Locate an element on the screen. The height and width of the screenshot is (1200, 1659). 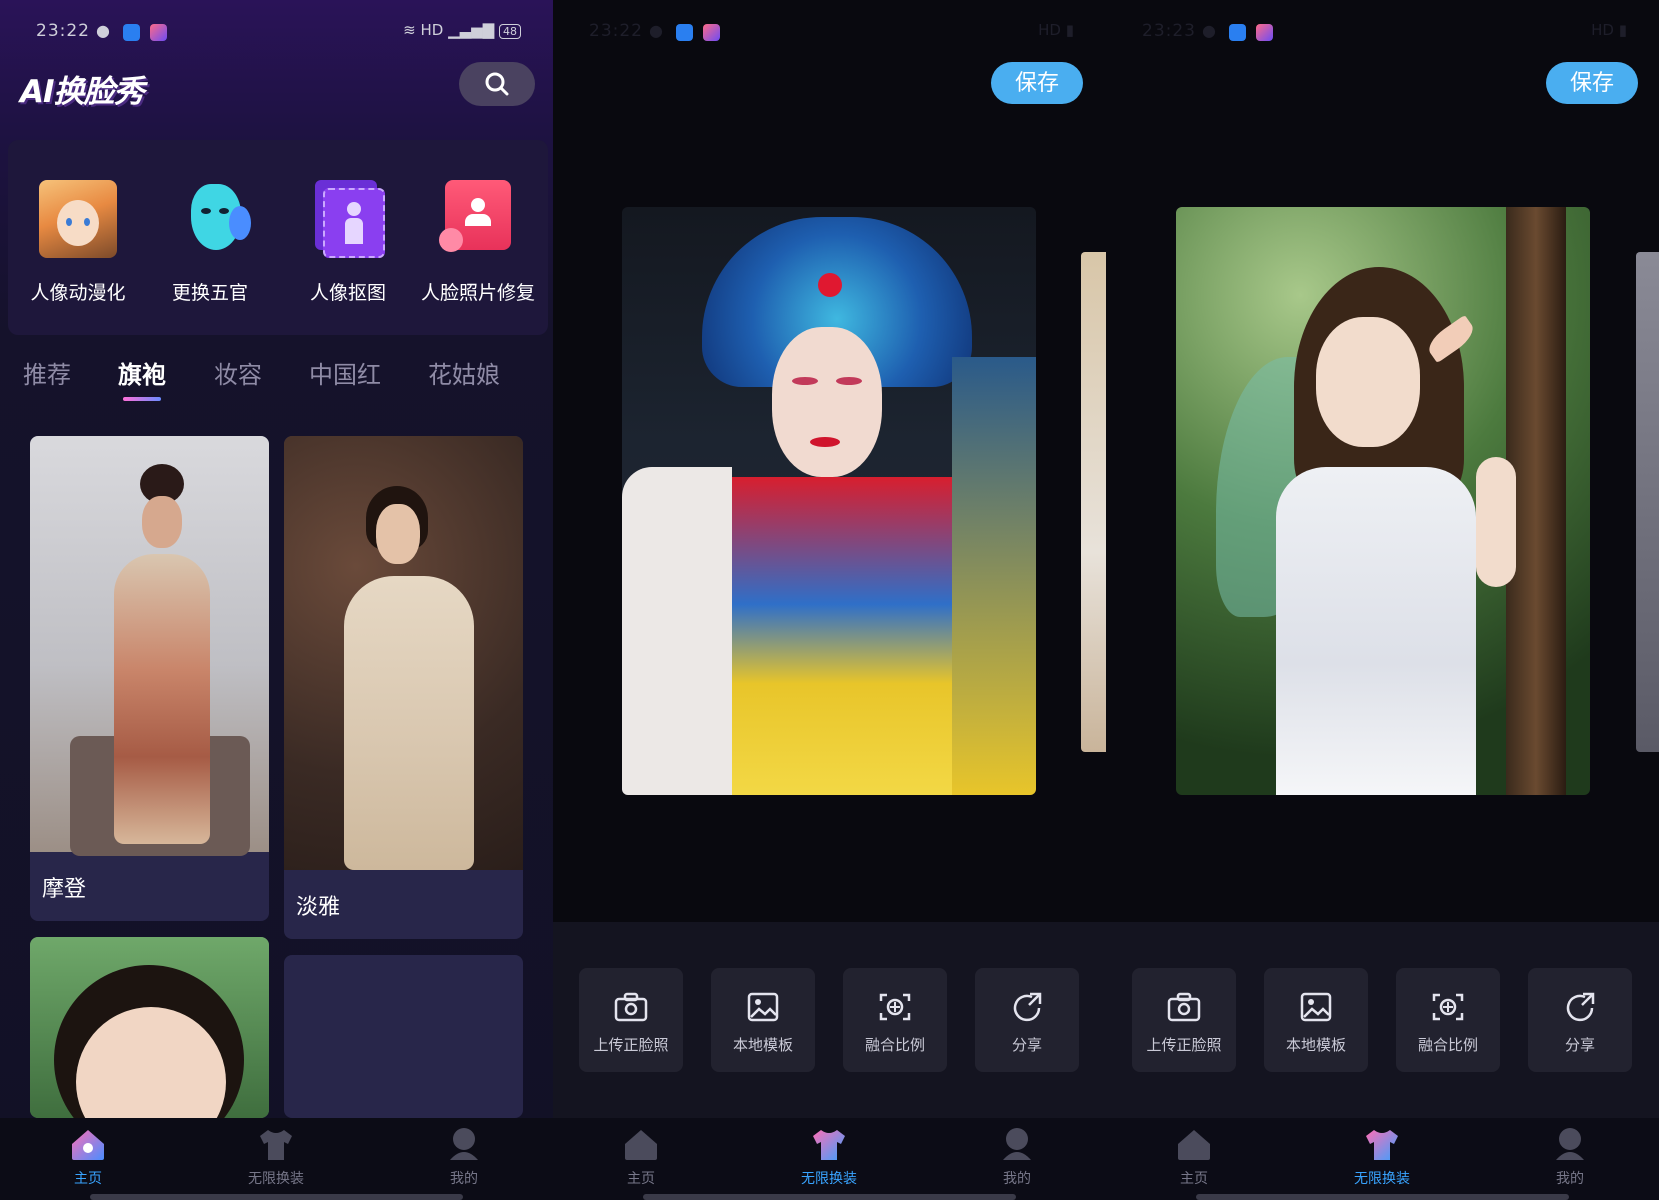
tool-label: 本地模板 is located at coordinates (762, 1045).